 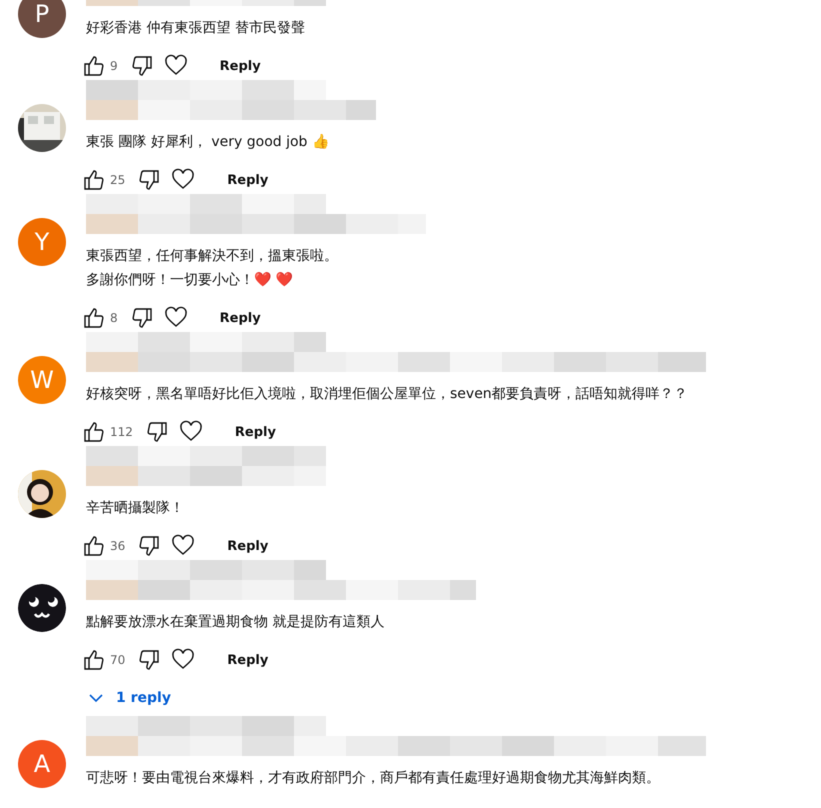 What do you see at coordinates (129, 698) in the screenshot?
I see `view-replies-button: 1 reply` at bounding box center [129, 698].